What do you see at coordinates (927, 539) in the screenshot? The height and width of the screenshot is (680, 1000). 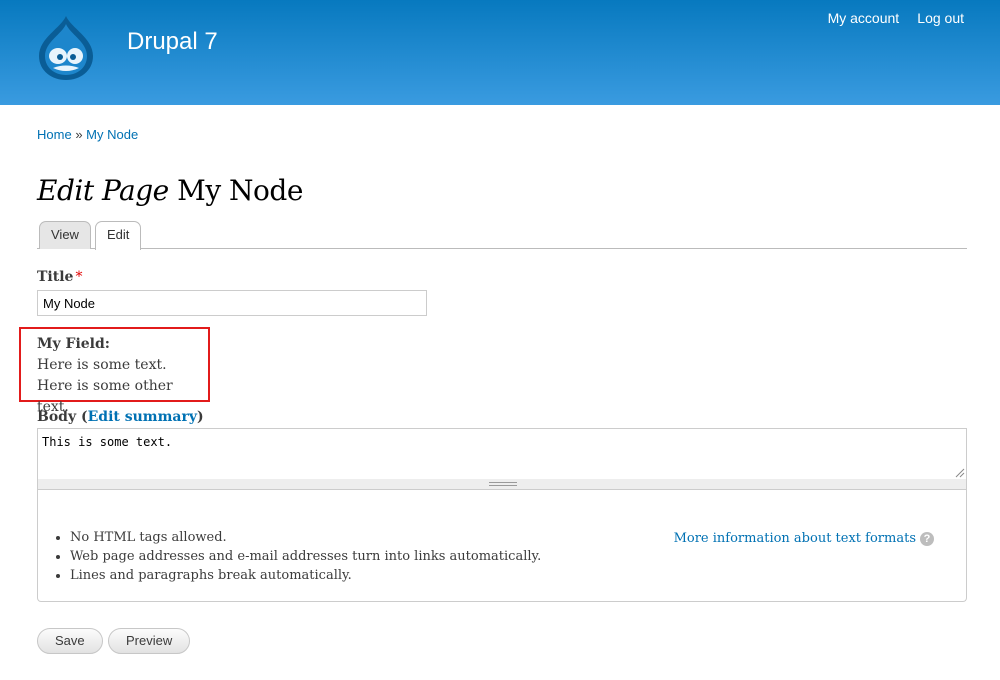 I see `question-circle-icon: ?` at bounding box center [927, 539].